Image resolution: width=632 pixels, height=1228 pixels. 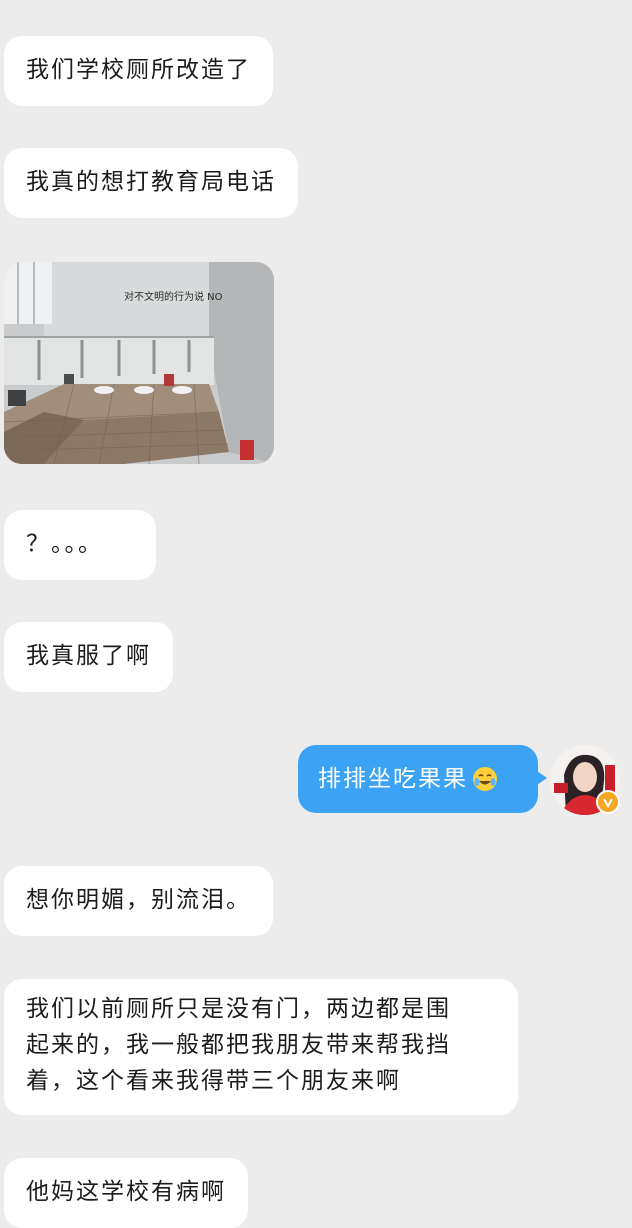 I want to click on message-text: 我真服了啊, so click(x=88, y=656).